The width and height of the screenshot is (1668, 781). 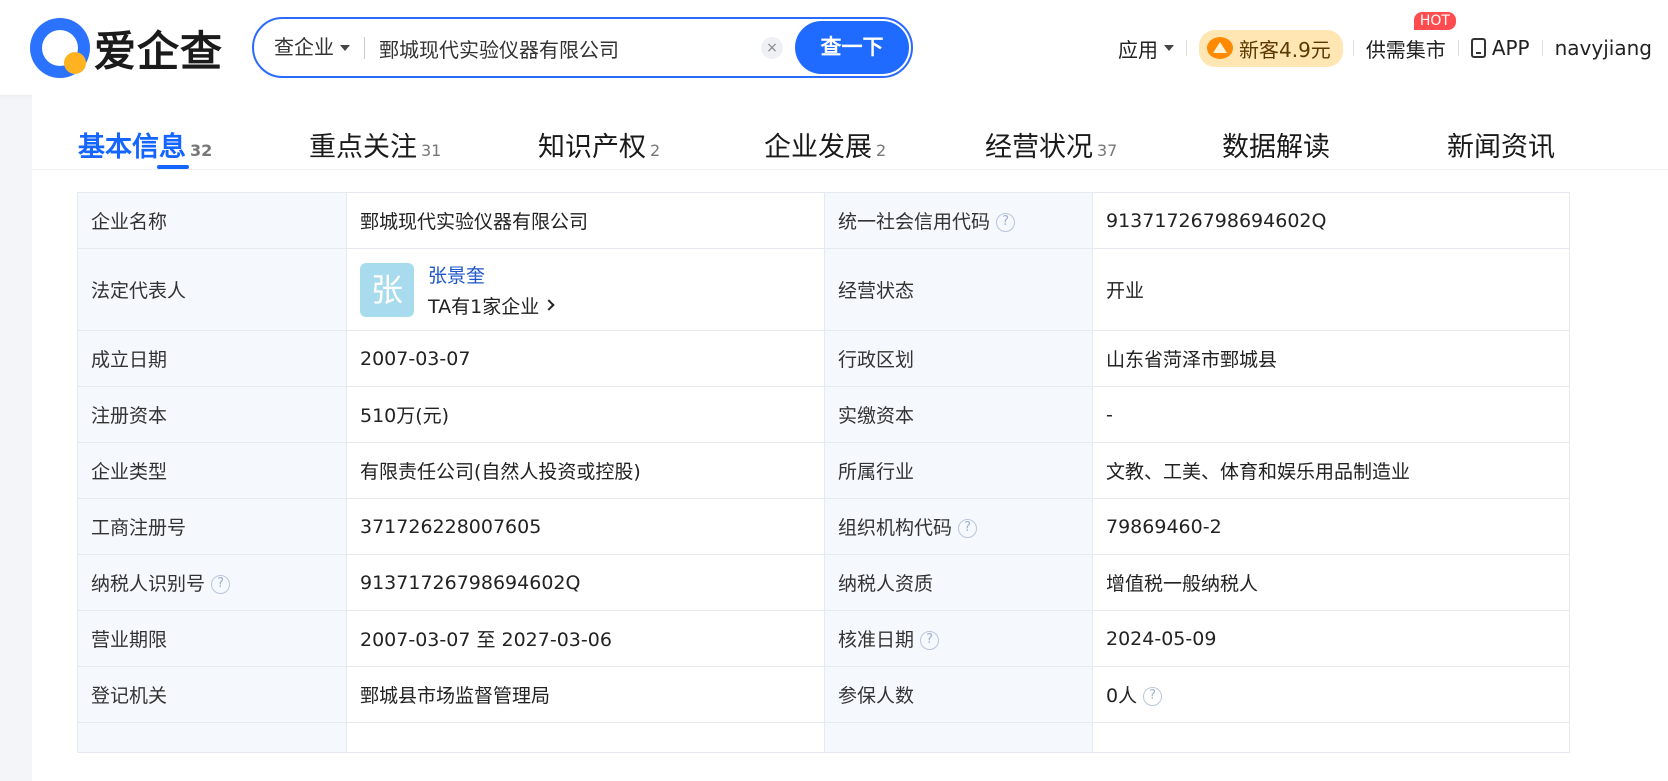 What do you see at coordinates (212, 220) in the screenshot?
I see `label-cell: 企业名称` at bounding box center [212, 220].